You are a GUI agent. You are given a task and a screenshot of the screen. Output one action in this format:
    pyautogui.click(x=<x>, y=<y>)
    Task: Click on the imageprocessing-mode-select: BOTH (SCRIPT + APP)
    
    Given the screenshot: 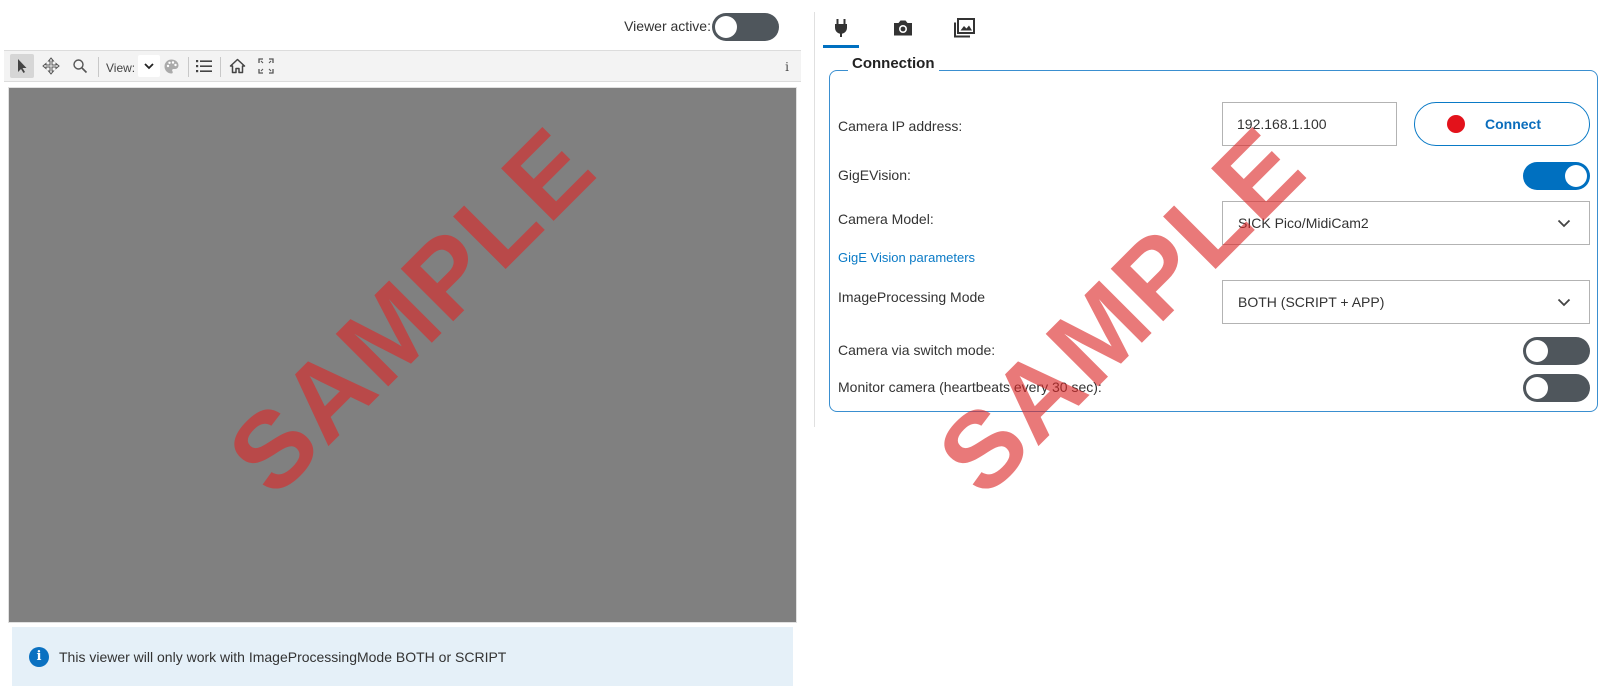 What is the action you would take?
    pyautogui.click(x=1406, y=302)
    